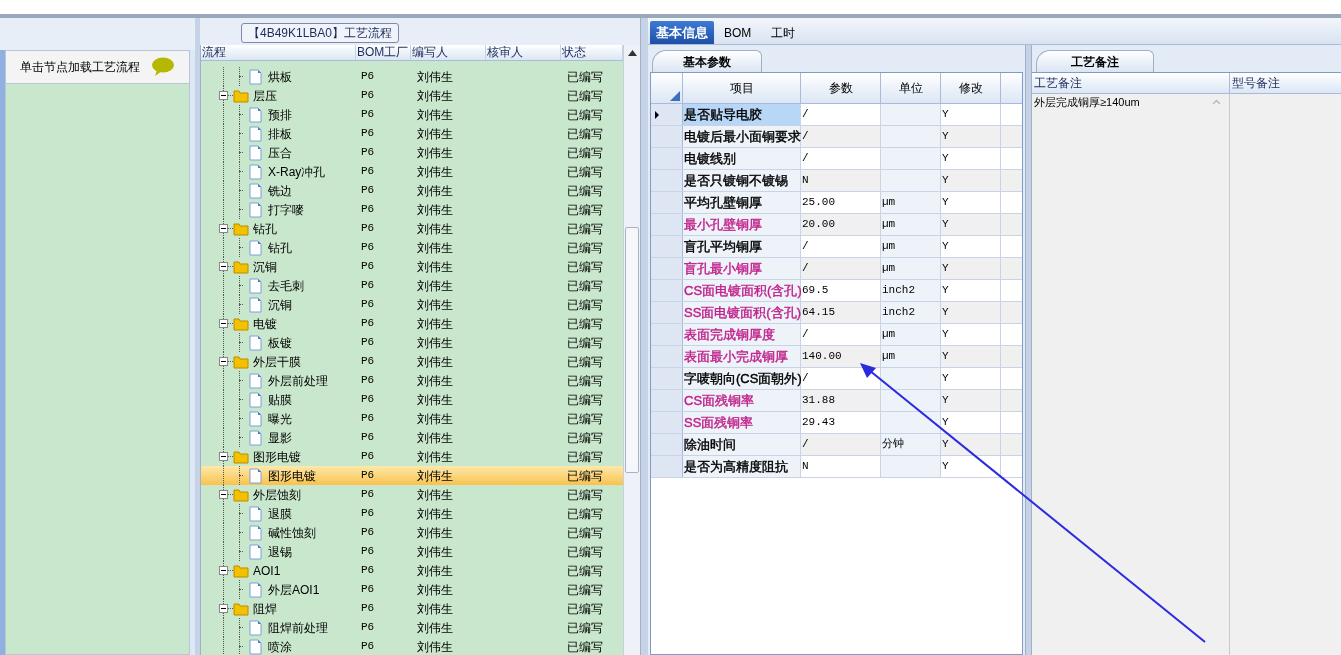  I want to click on tree-row: 退膜 P6 刘伟生 已编写, so click(412, 513).